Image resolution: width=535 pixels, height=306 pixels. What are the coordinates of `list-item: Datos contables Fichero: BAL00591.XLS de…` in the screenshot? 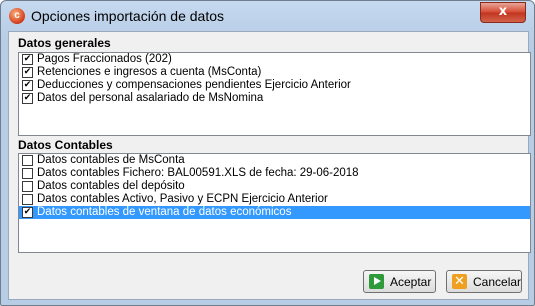 It's located at (274, 173).